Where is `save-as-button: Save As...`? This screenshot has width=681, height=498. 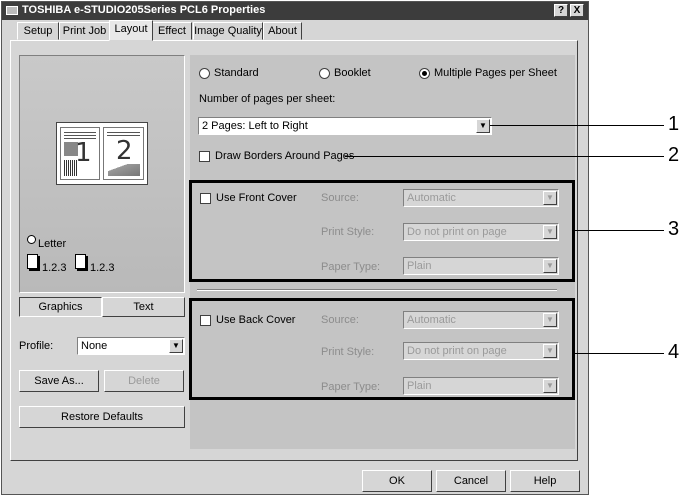
save-as-button: Save As... is located at coordinates (59, 381).